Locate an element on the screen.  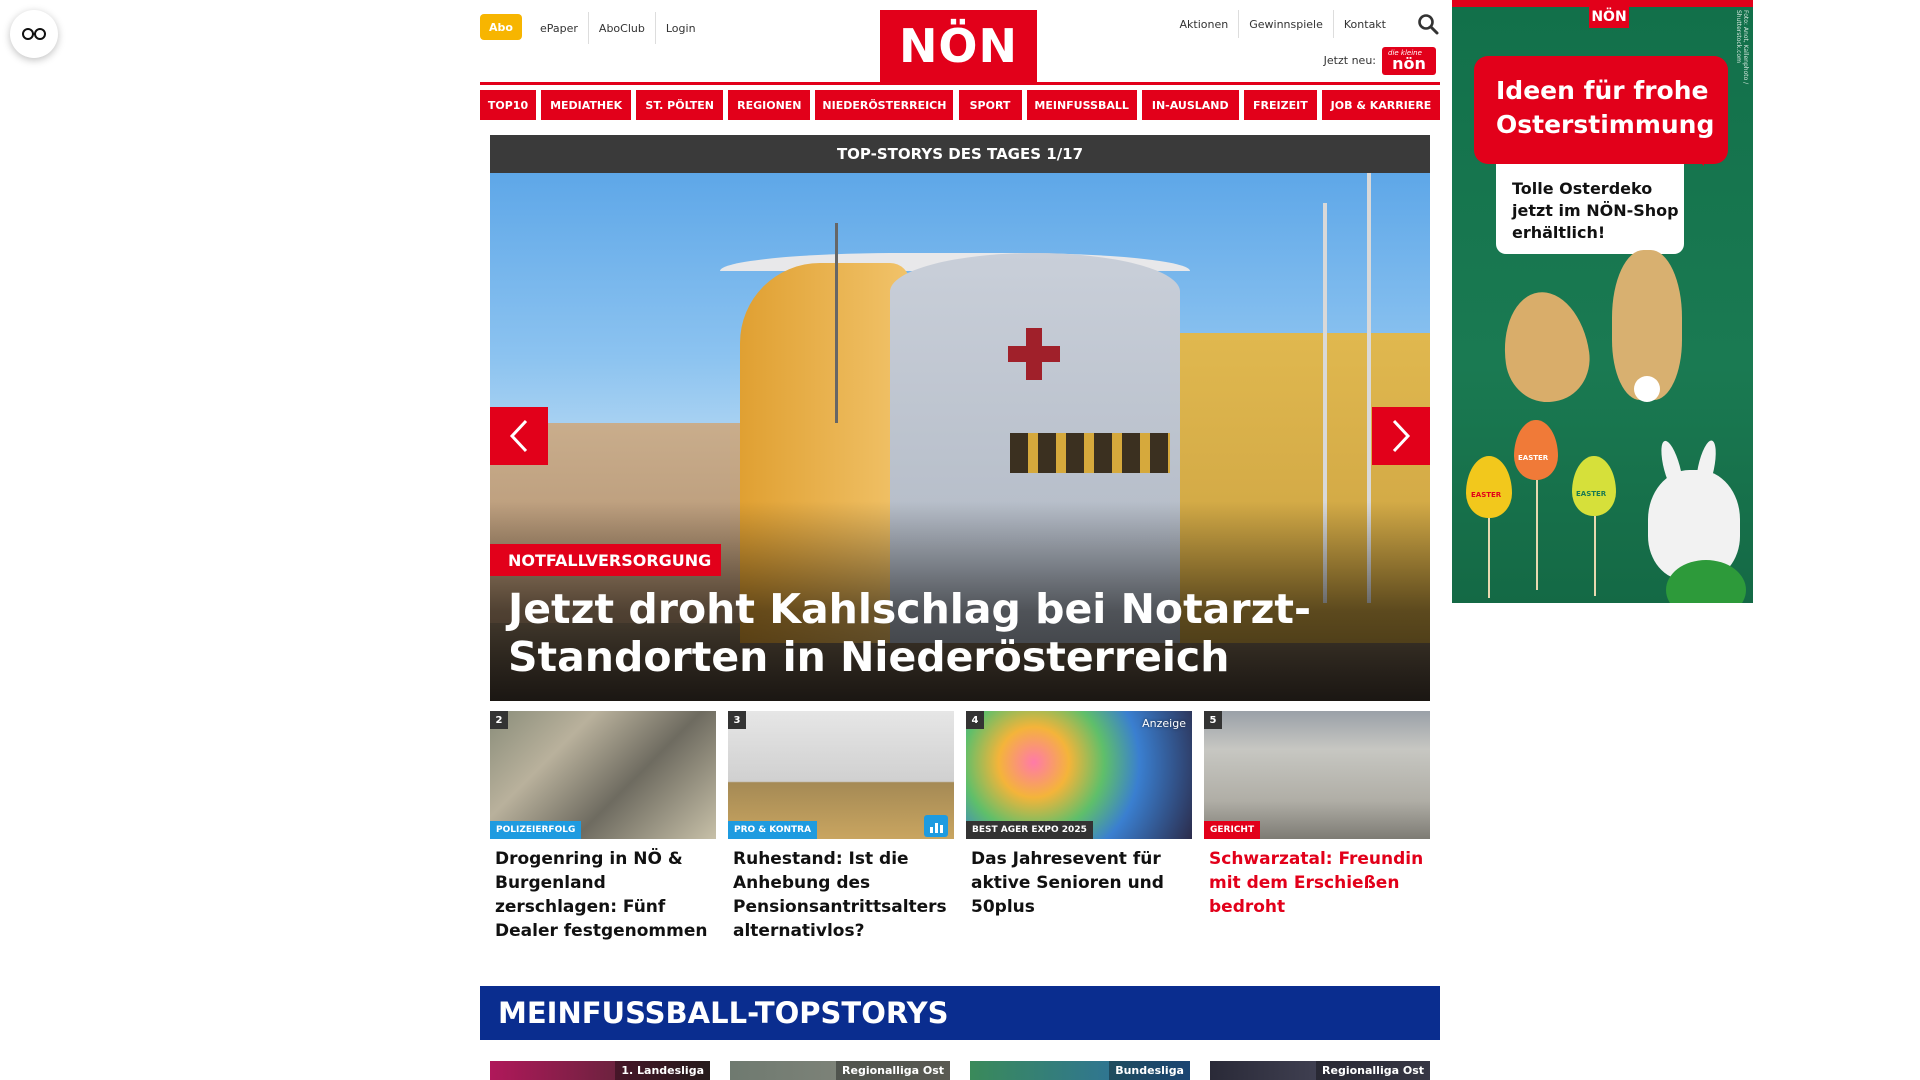
fussball-section-header: MEINFUSSBALL-TOPSTORYS is located at coordinates (960, 1013).